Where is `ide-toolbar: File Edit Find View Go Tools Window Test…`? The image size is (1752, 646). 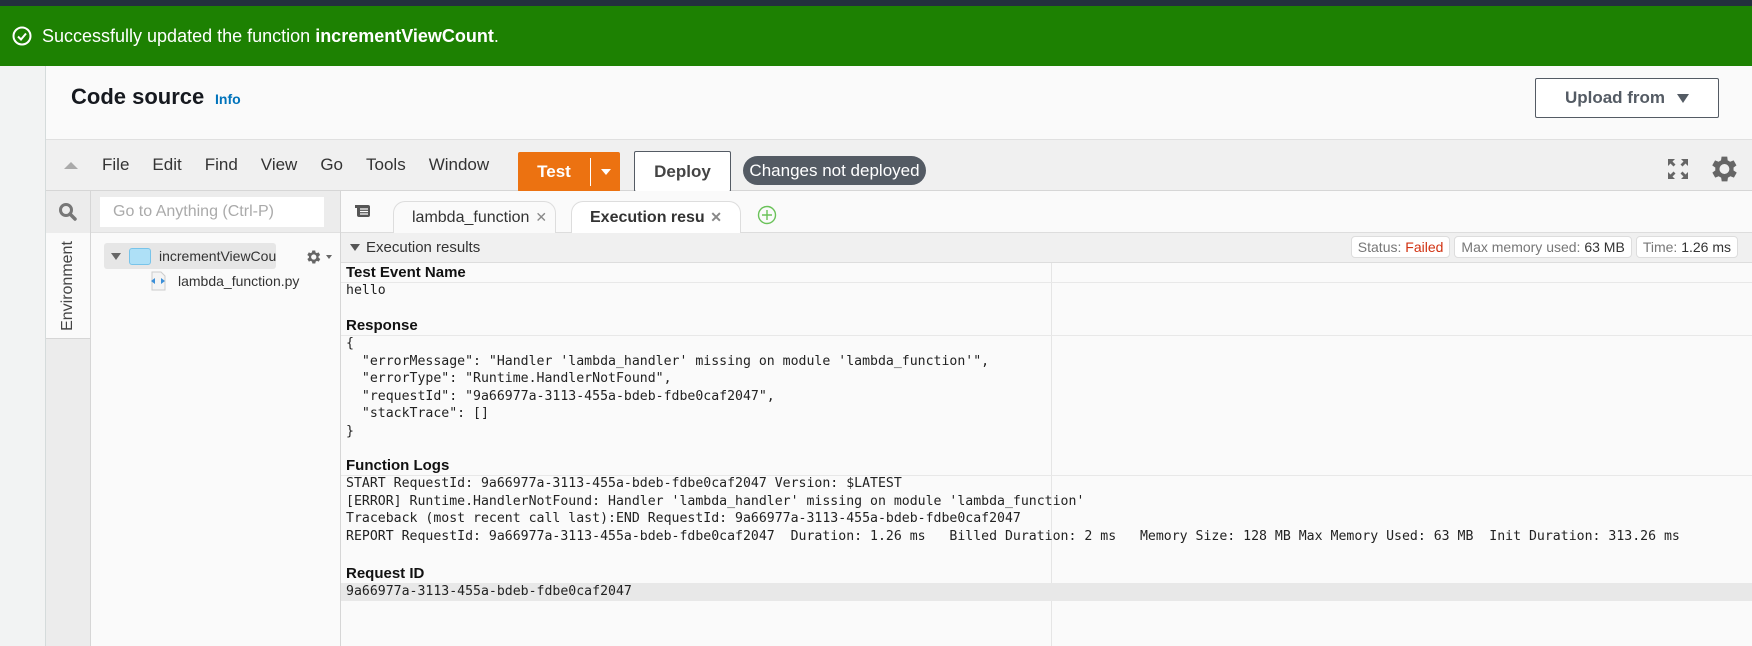 ide-toolbar: File Edit Find View Go Tools Window Test… is located at coordinates (899, 165).